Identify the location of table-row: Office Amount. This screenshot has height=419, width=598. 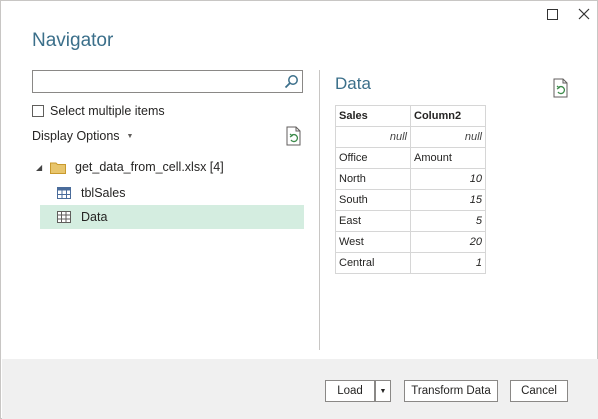
(410, 158).